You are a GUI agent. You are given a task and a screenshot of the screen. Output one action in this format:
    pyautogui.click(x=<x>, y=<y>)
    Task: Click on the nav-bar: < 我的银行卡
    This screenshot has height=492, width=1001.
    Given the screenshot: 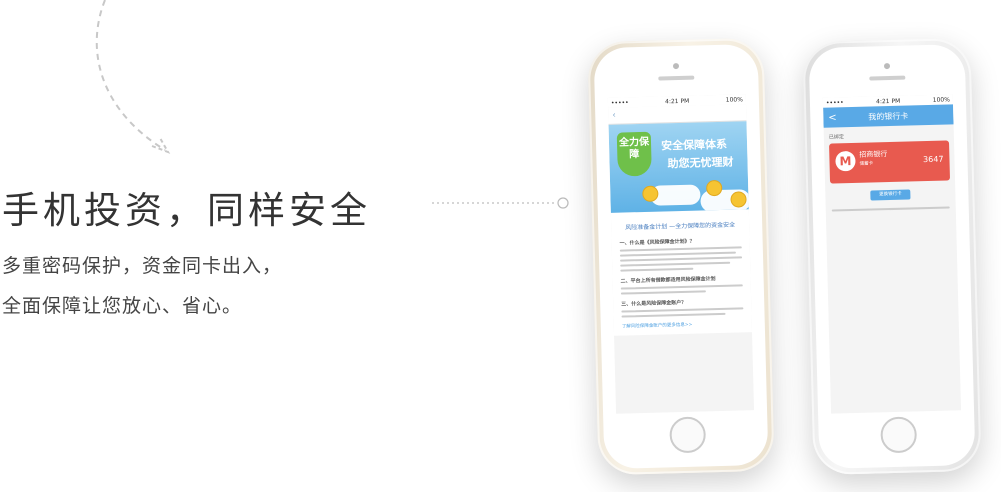 What is the action you would take?
    pyautogui.click(x=888, y=116)
    